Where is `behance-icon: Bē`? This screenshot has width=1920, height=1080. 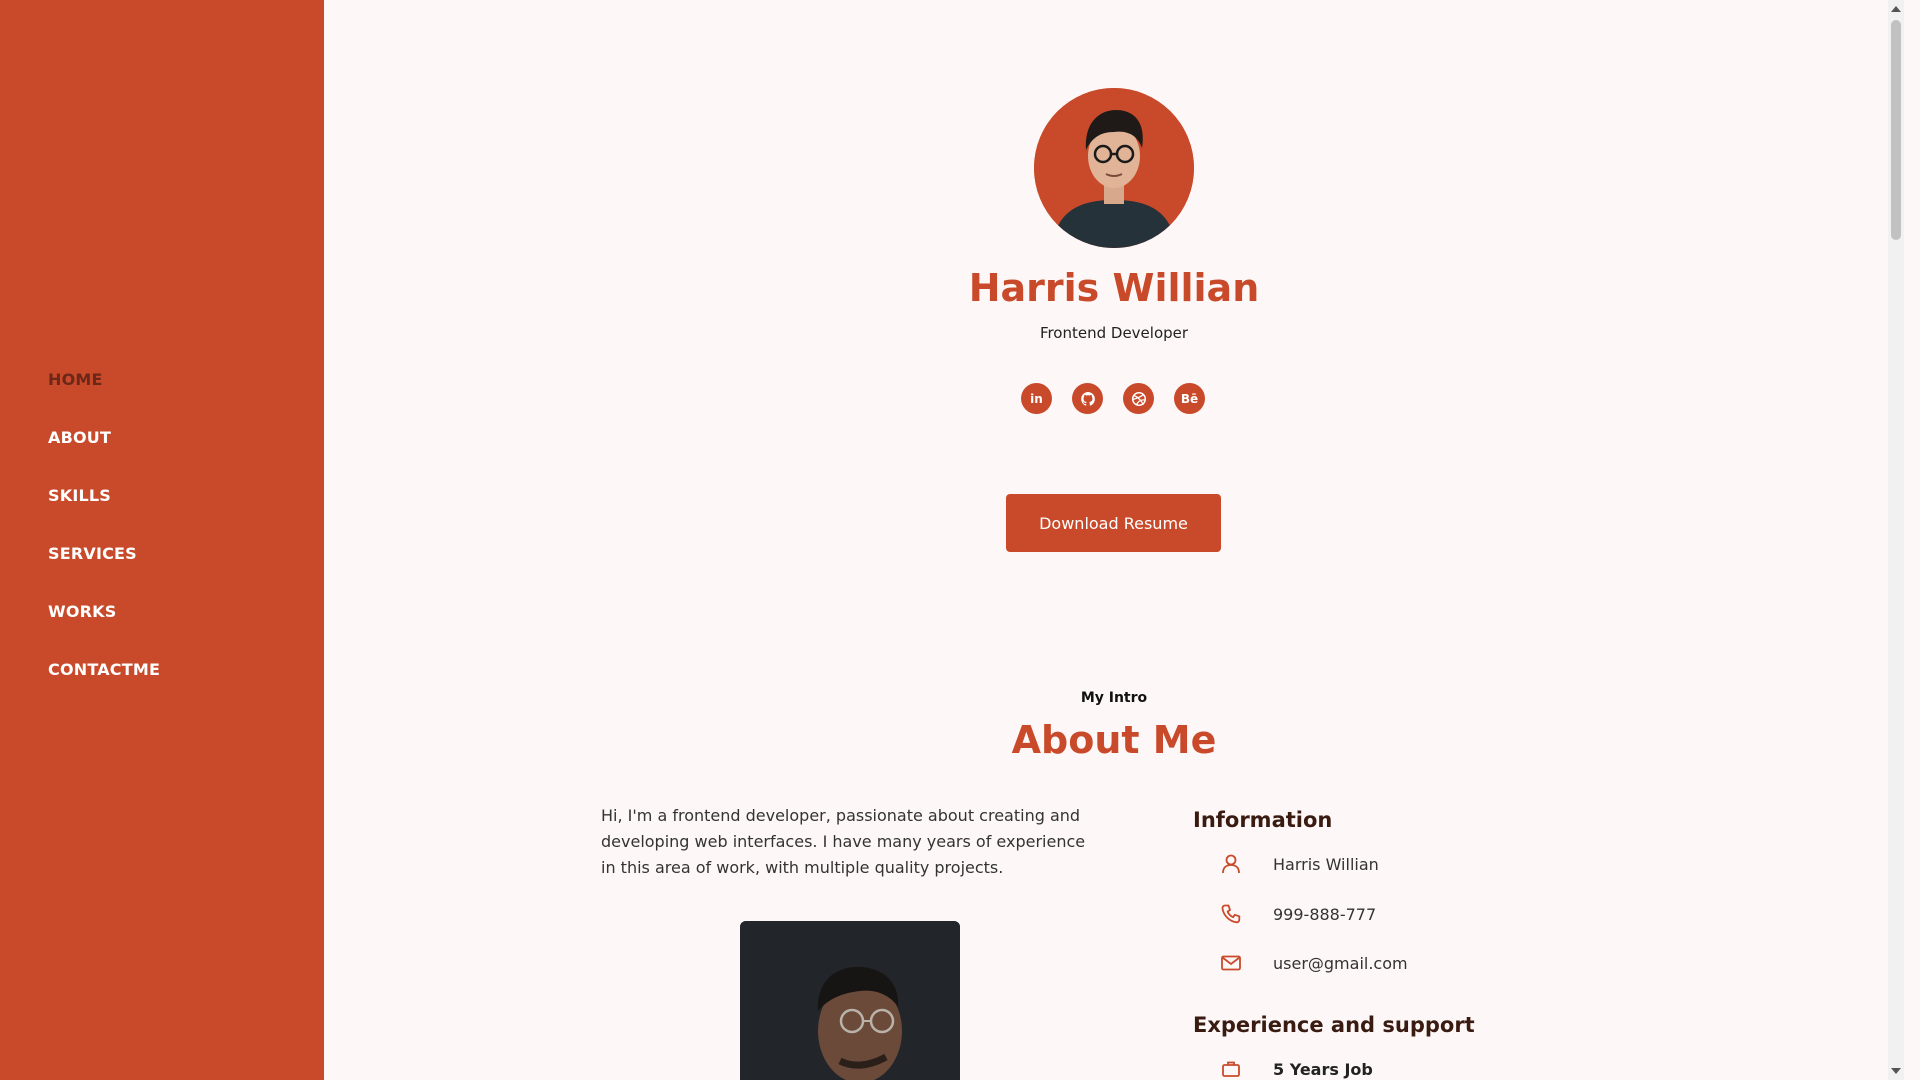 behance-icon: Bē is located at coordinates (1189, 398).